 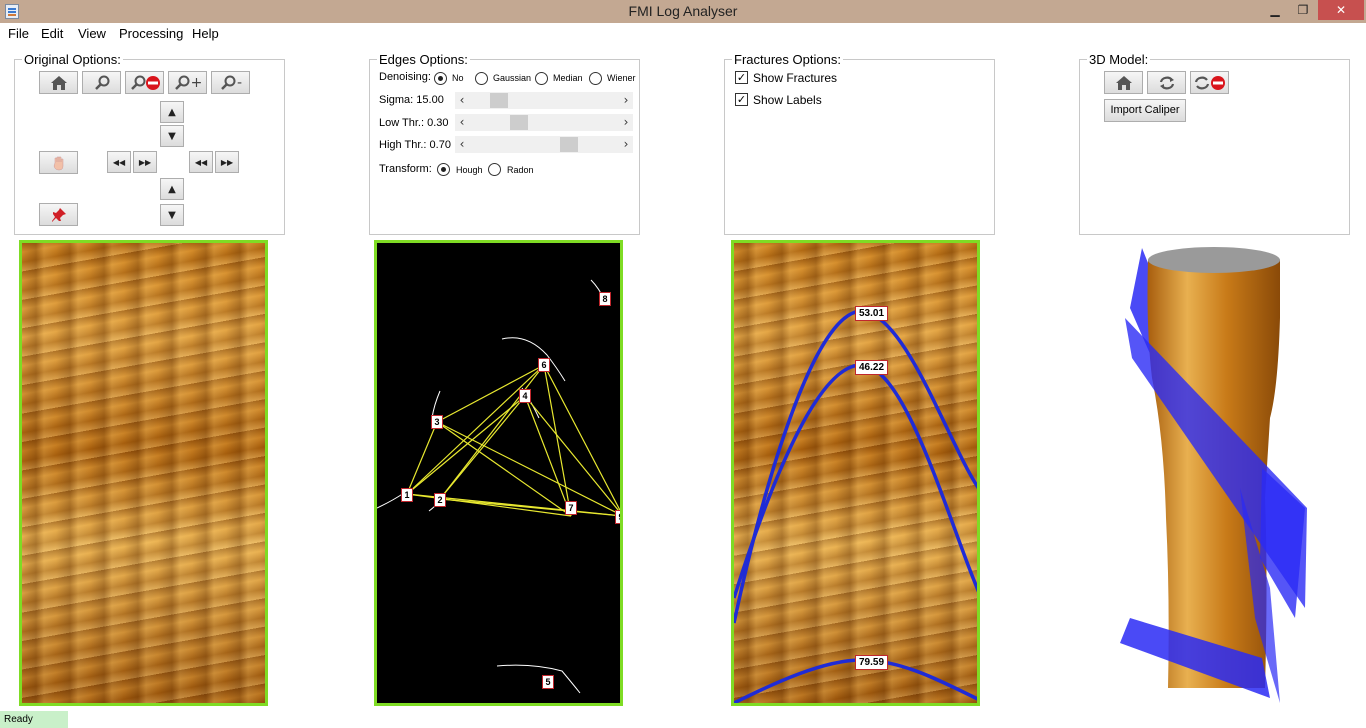 I want to click on pan-down-fast-button: ▼, so click(x=172, y=136).